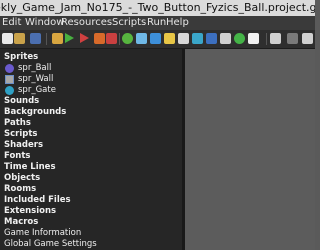  Describe the element at coordinates (69, 38) in the screenshot. I see `run-icon` at that location.